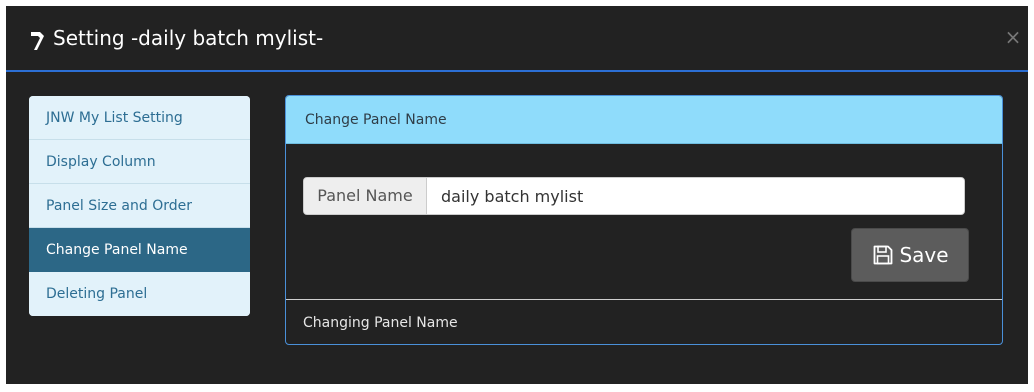  I want to click on panel-name-input-group: Panel Name, so click(634, 196).